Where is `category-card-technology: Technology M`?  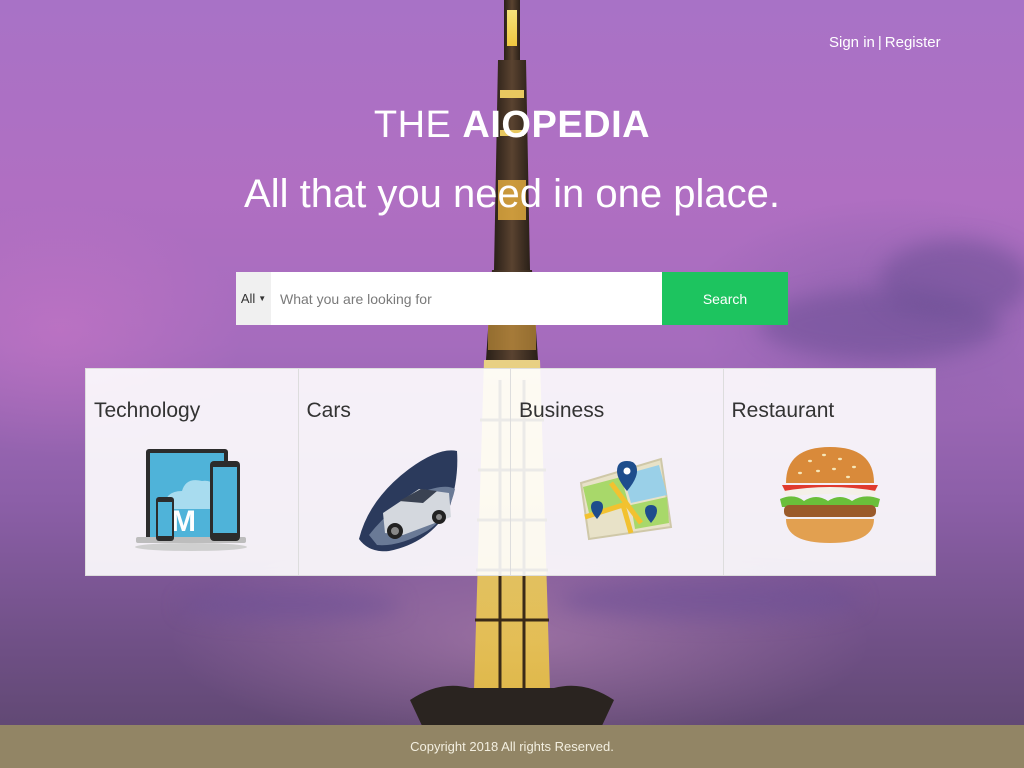 category-card-technology: Technology M is located at coordinates (192, 472).